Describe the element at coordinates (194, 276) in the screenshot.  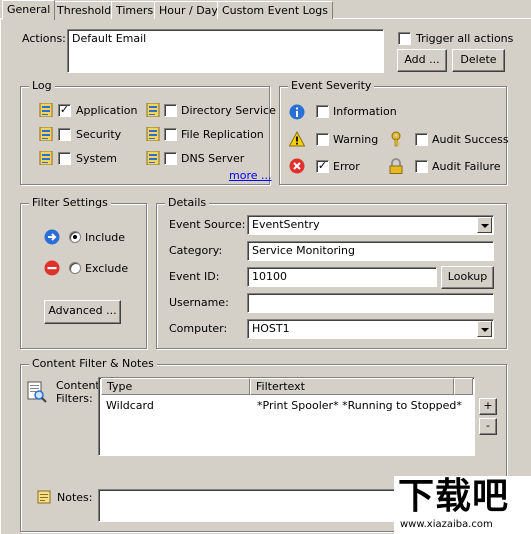
I see `event-id-label: Event ID:` at that location.